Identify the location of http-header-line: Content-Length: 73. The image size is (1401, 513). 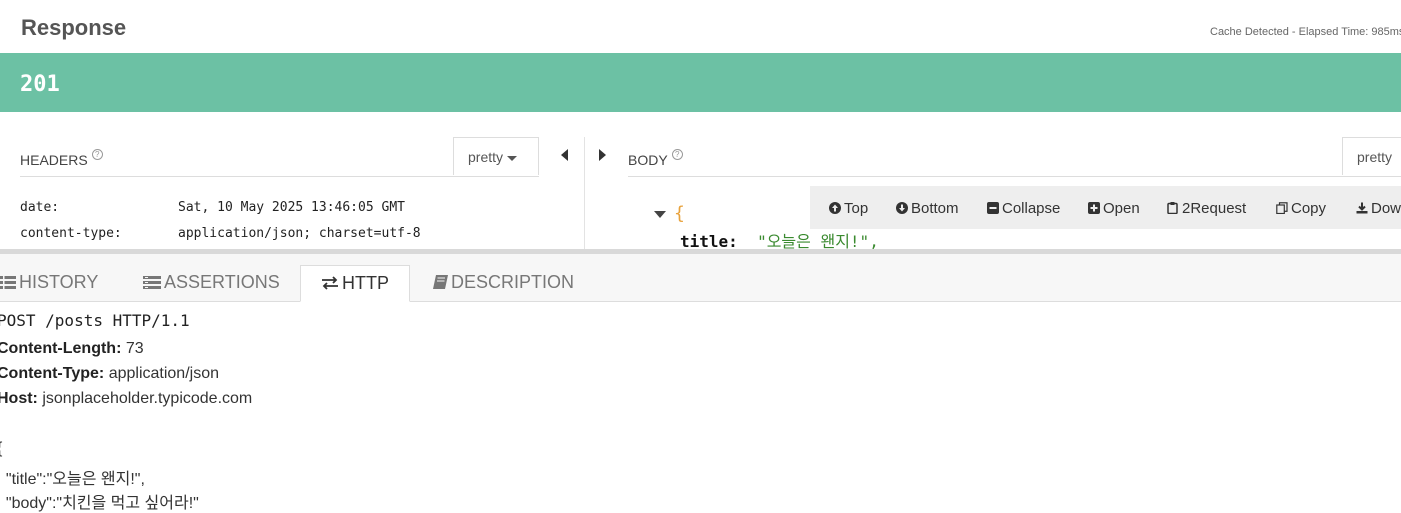
(72, 349).